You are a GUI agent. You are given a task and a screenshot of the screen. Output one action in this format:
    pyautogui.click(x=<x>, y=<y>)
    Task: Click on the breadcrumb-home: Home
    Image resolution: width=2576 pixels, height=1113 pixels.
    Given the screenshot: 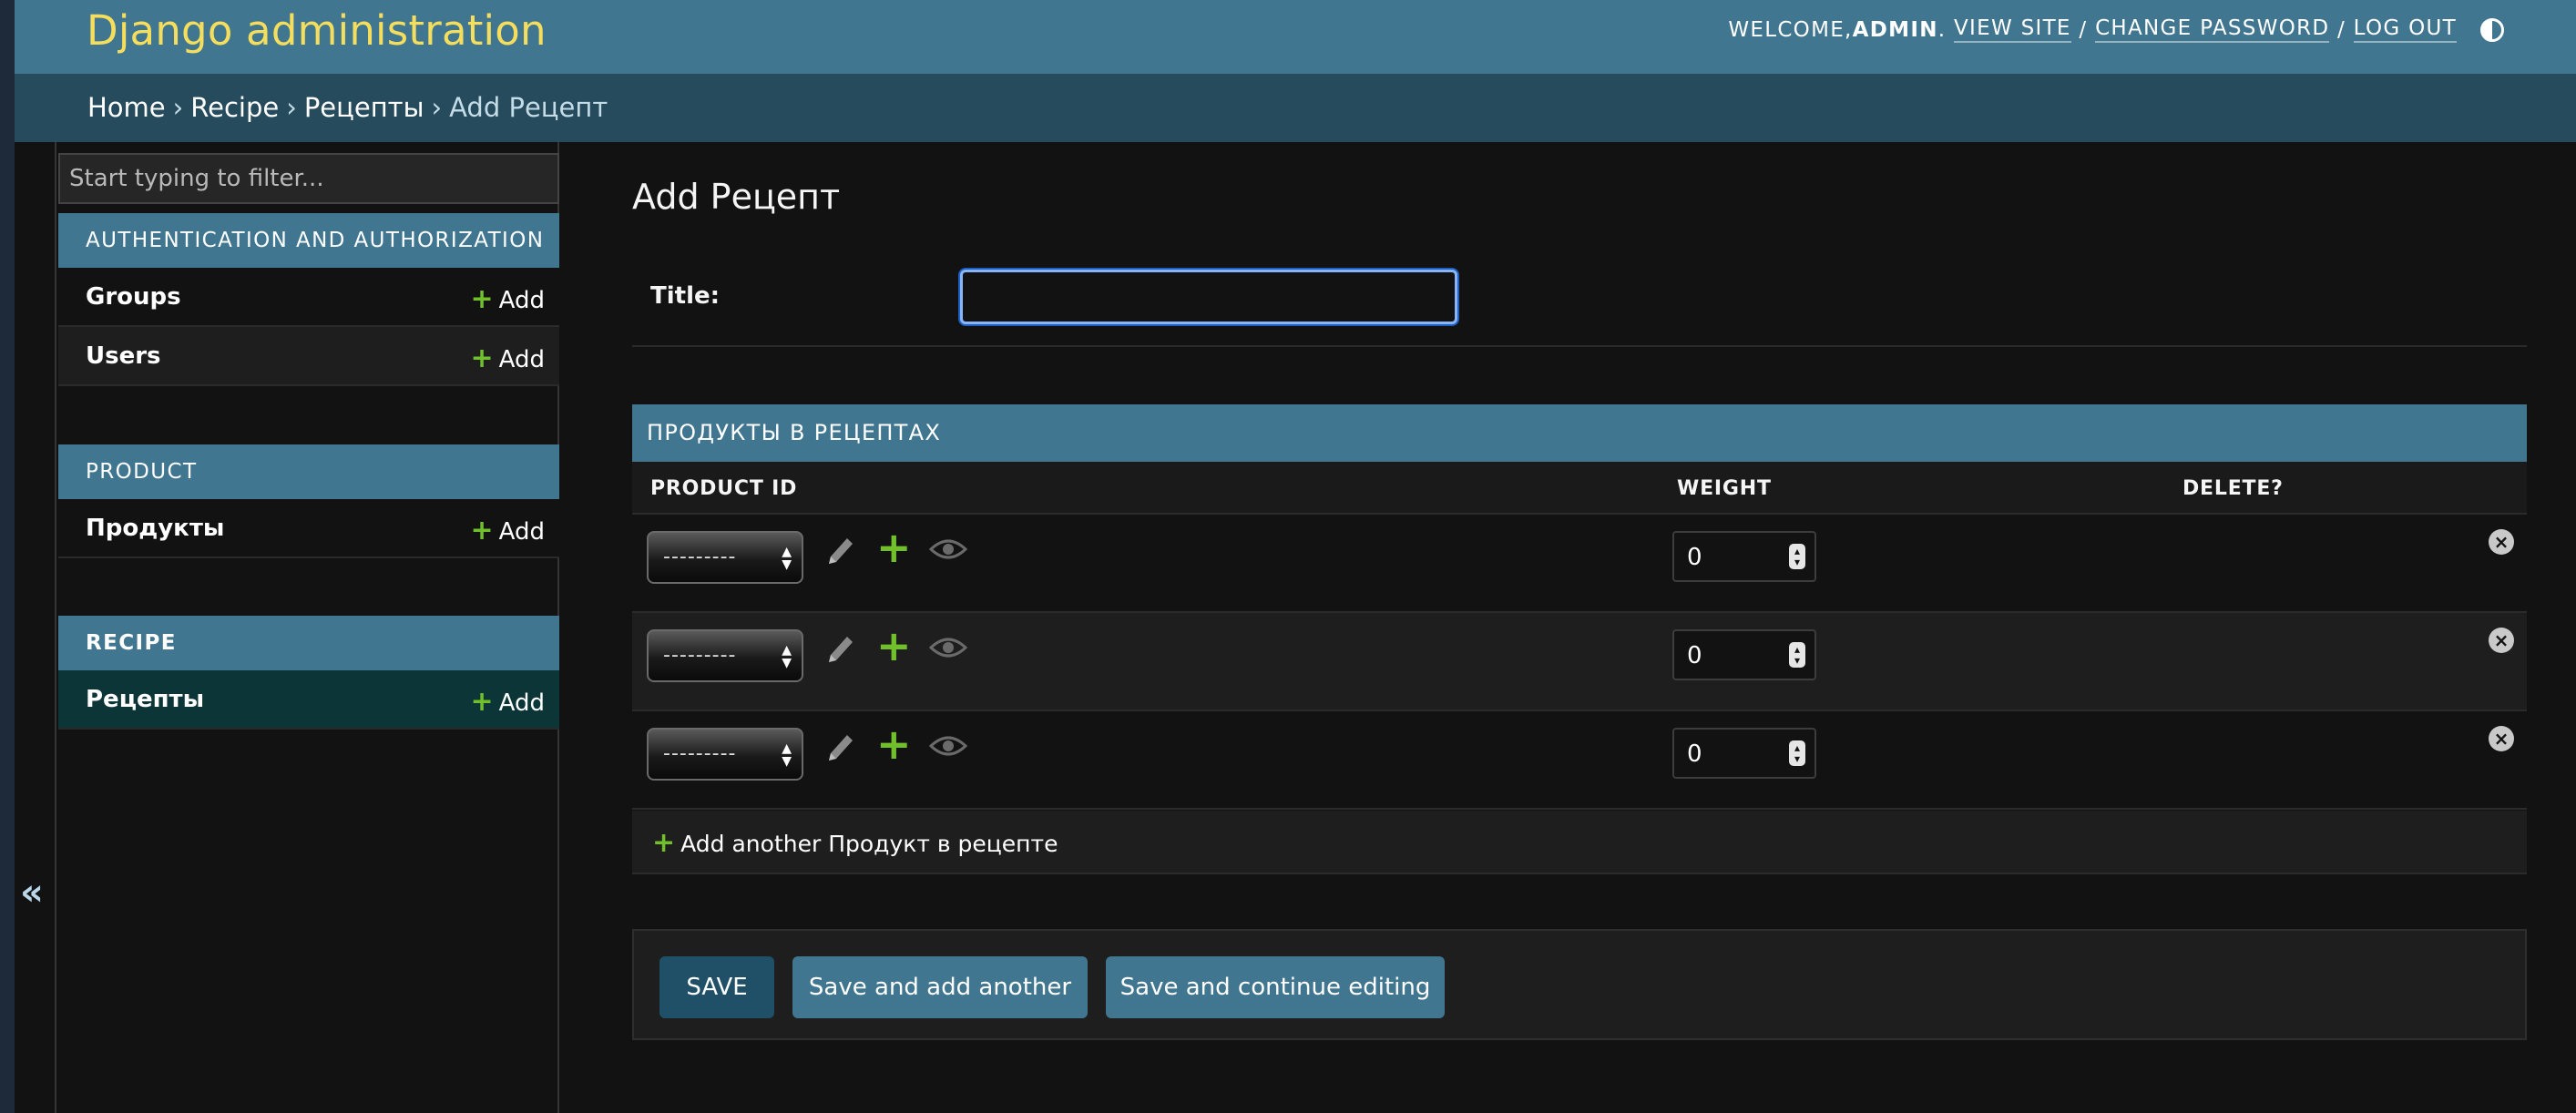 What is the action you would take?
    pyautogui.click(x=126, y=108)
    